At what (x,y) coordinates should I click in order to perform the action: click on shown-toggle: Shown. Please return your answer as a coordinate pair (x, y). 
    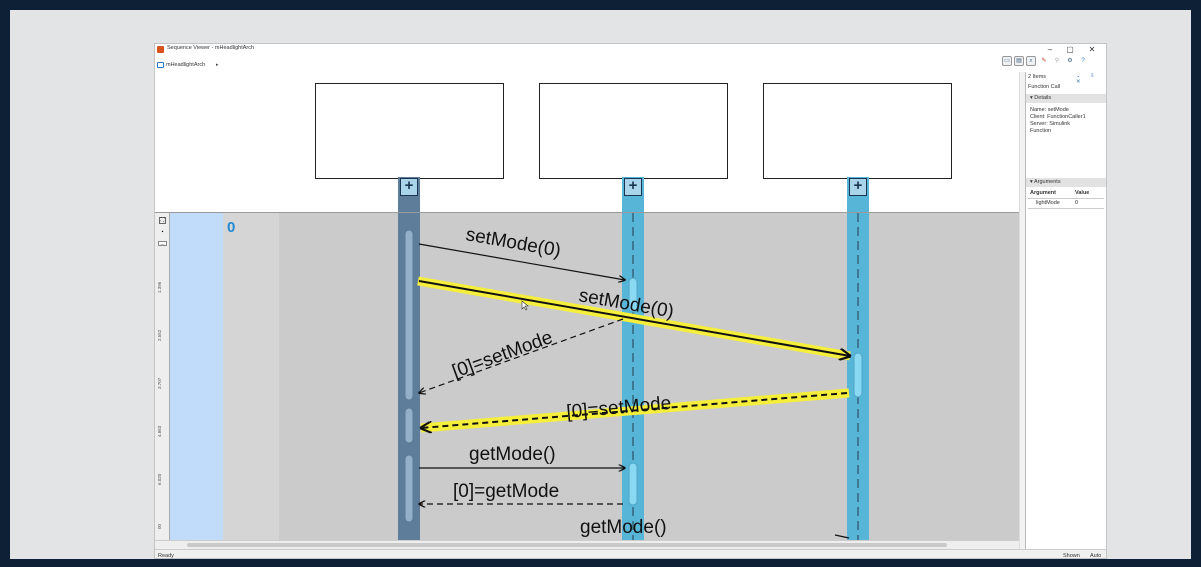
    Looking at the image, I should click on (1071, 555).